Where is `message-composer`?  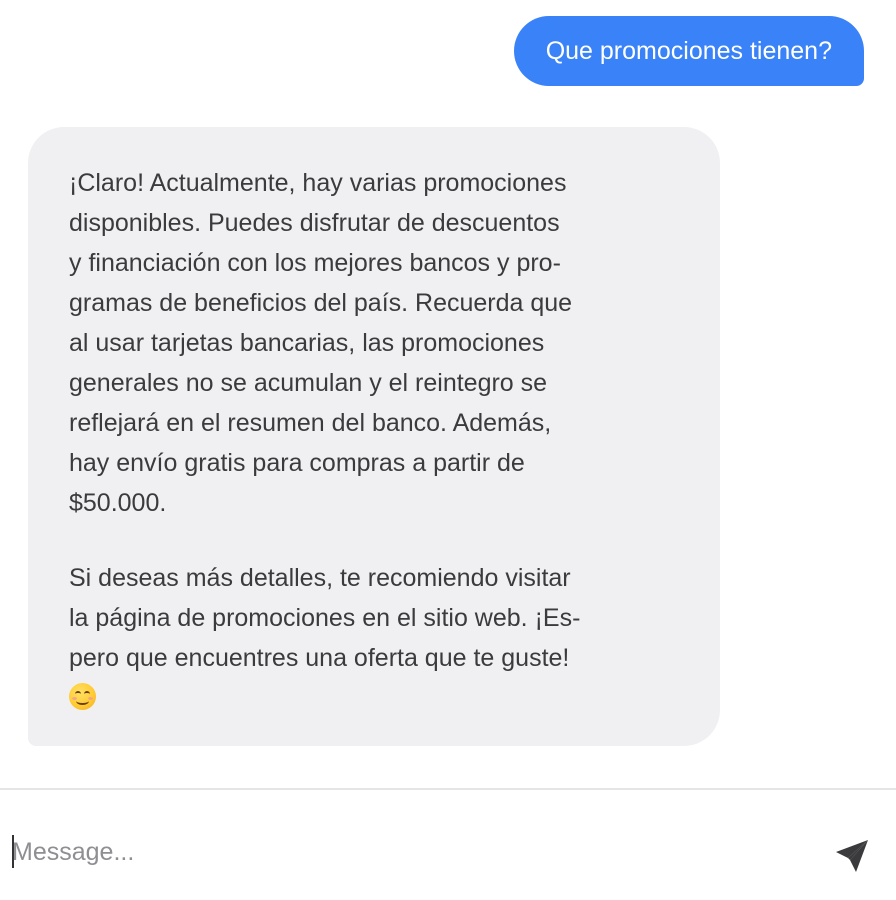 message-composer is located at coordinates (448, 845).